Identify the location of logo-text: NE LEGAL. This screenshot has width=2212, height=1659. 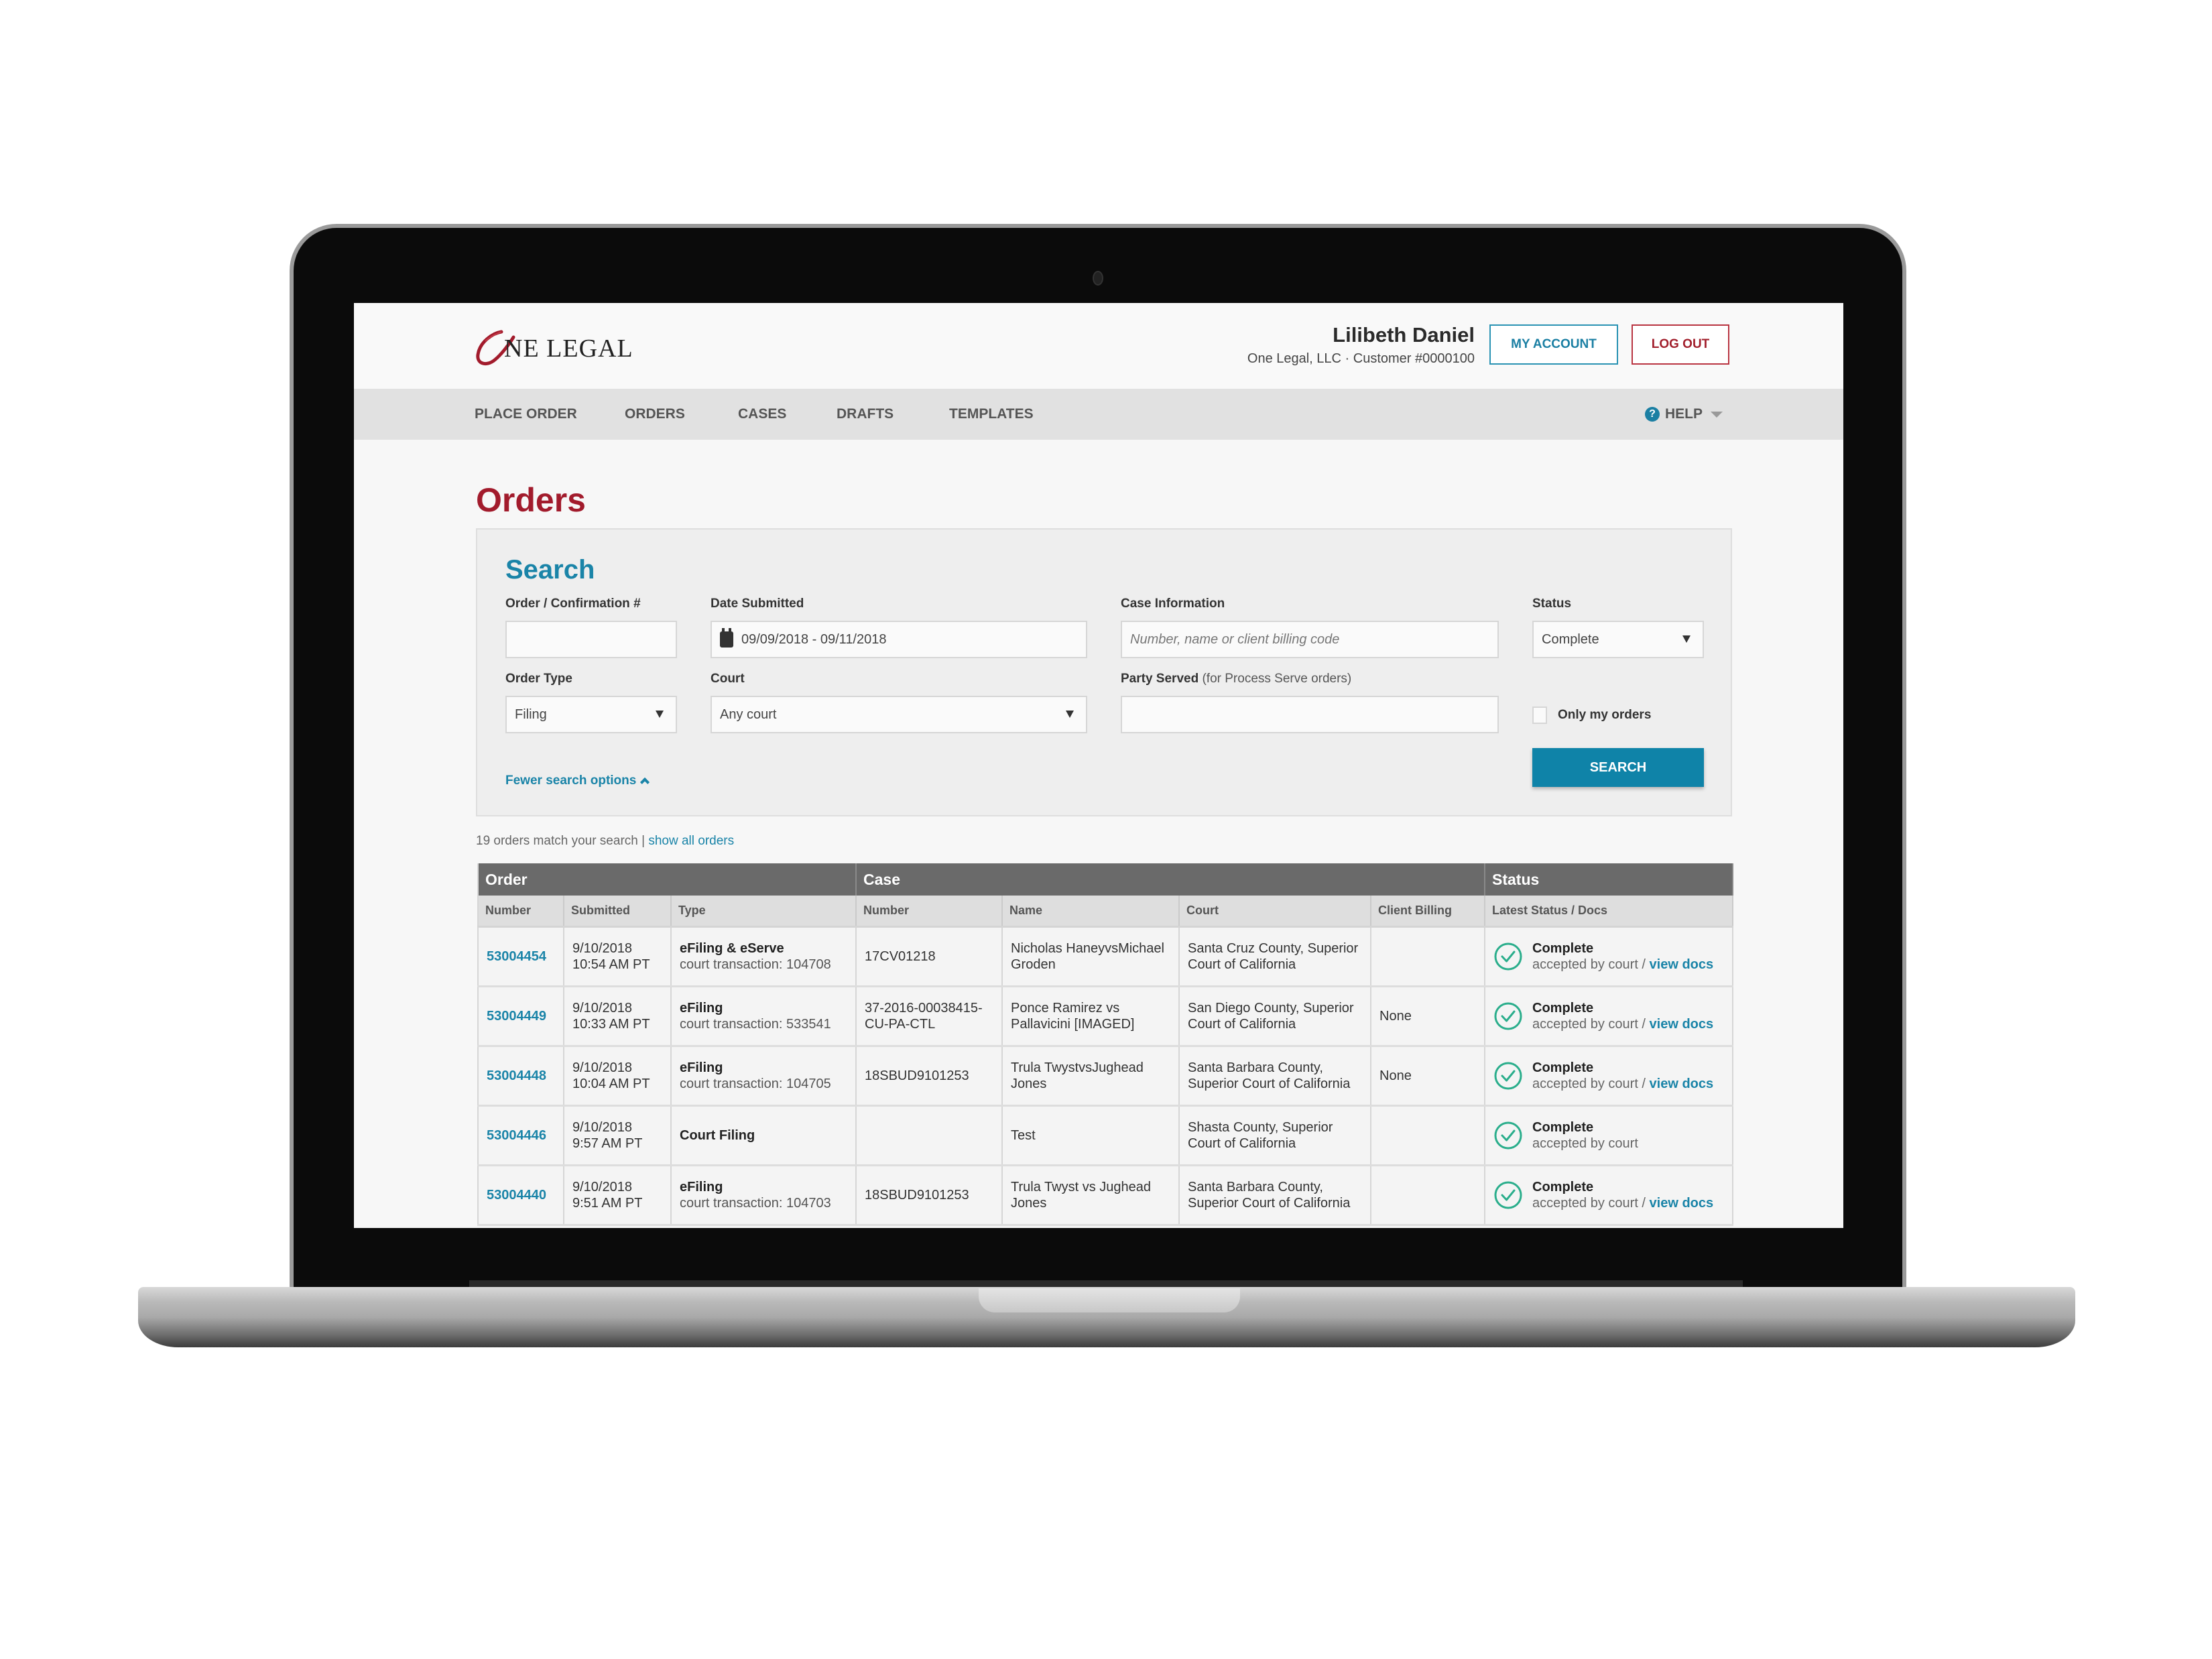
(568, 348).